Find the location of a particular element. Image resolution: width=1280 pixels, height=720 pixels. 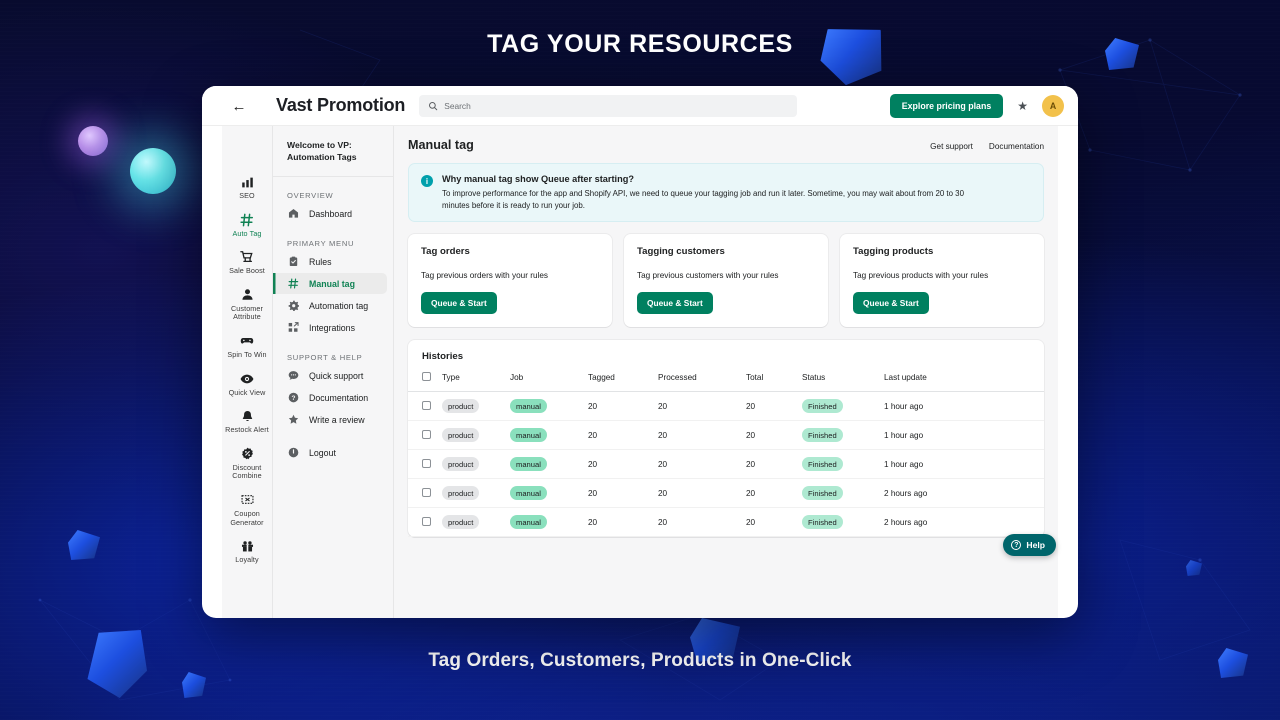

documentation-link: Documentation is located at coordinates (1016, 146).